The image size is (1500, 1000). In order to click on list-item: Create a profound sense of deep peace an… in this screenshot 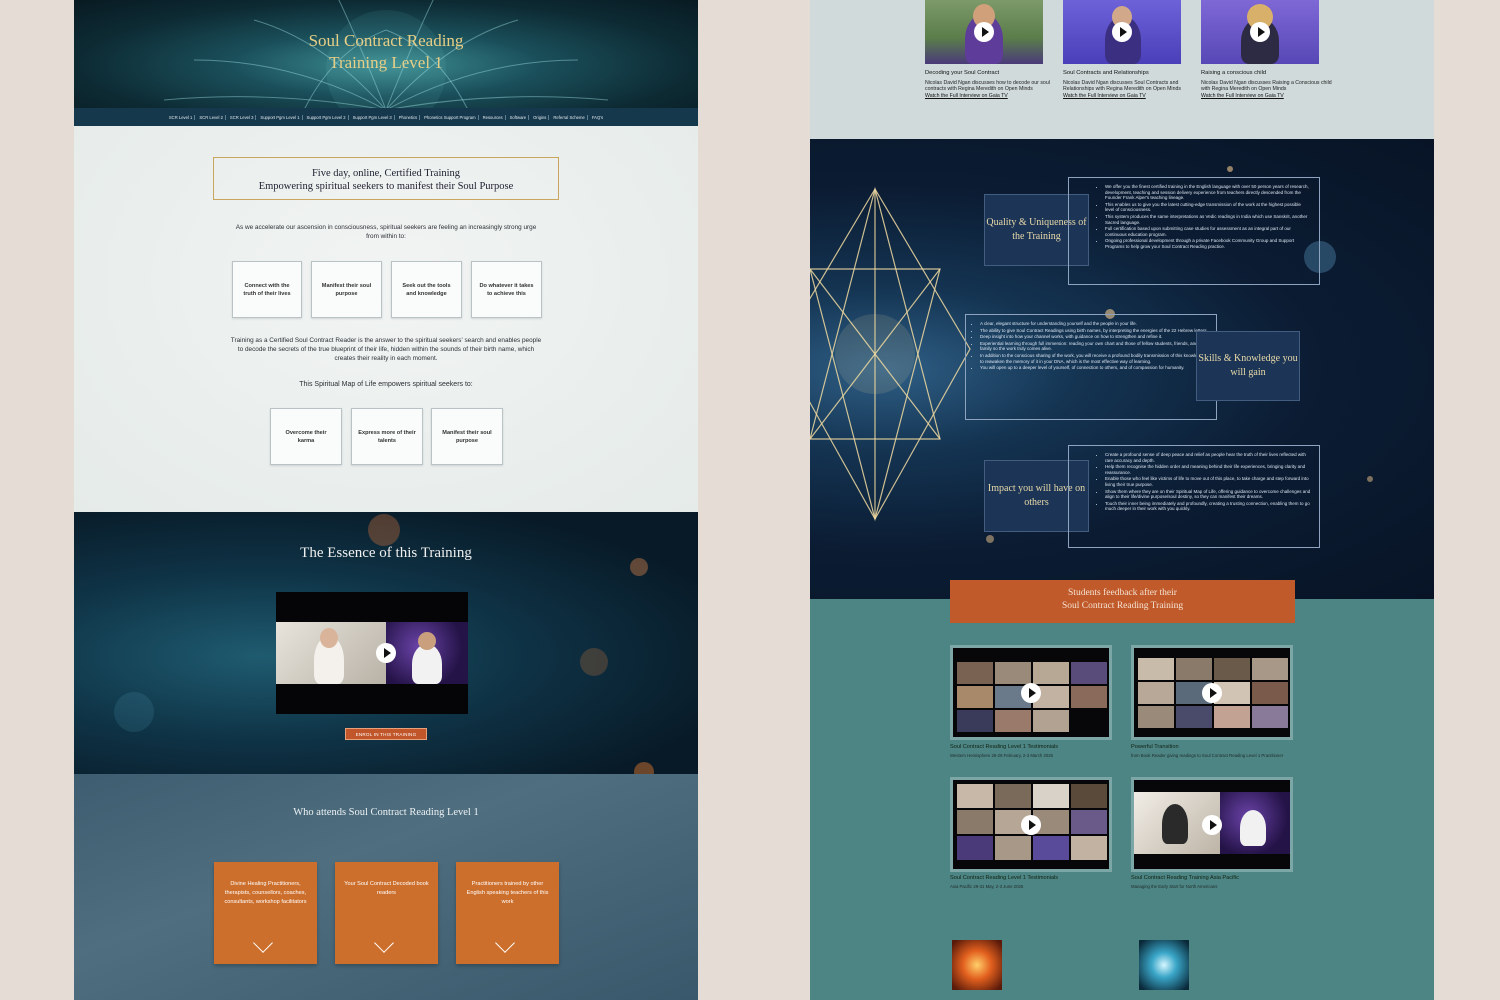, I will do `click(1208, 457)`.